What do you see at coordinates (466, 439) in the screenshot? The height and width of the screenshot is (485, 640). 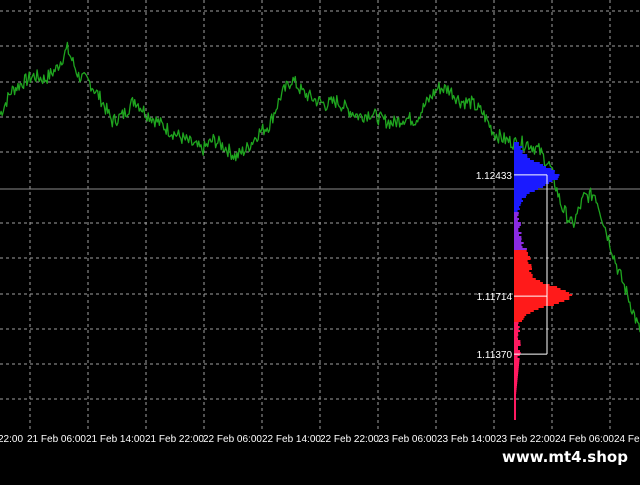 I see `x-tick-label: 23 Feb 14:00` at bounding box center [466, 439].